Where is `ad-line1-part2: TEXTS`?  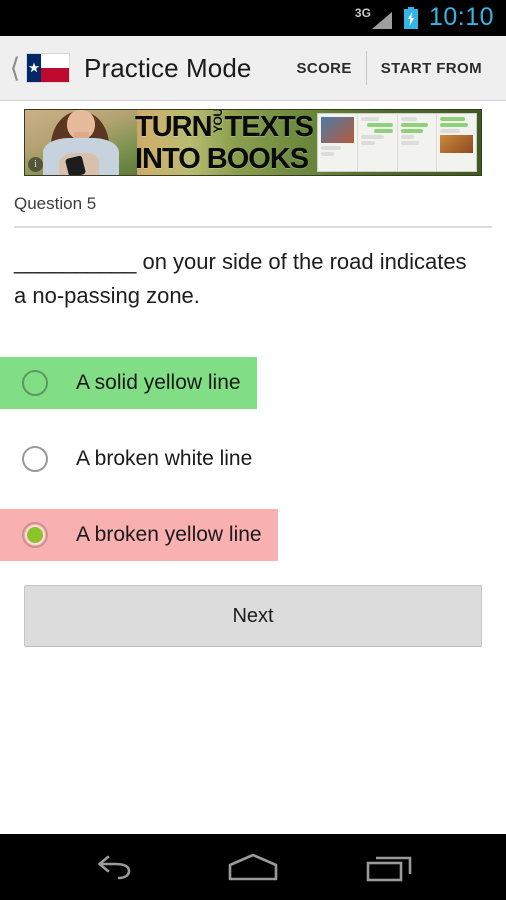
ad-line1-part2: TEXTS is located at coordinates (269, 127).